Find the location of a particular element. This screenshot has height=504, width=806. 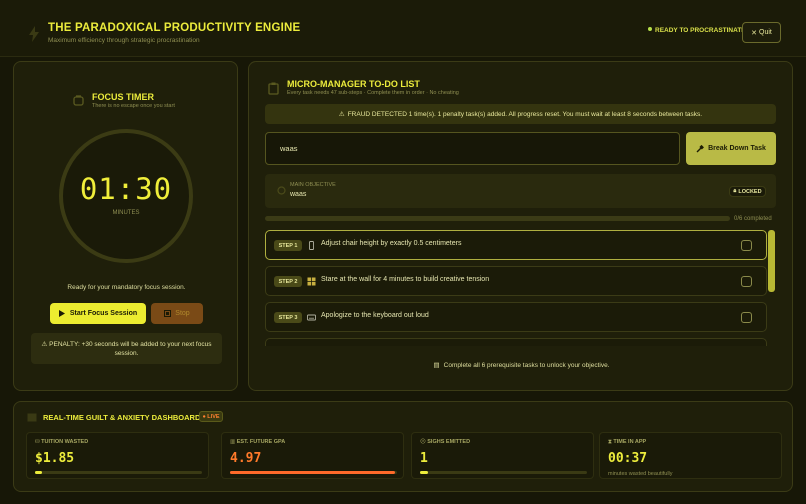

progress-bar is located at coordinates (497, 218).